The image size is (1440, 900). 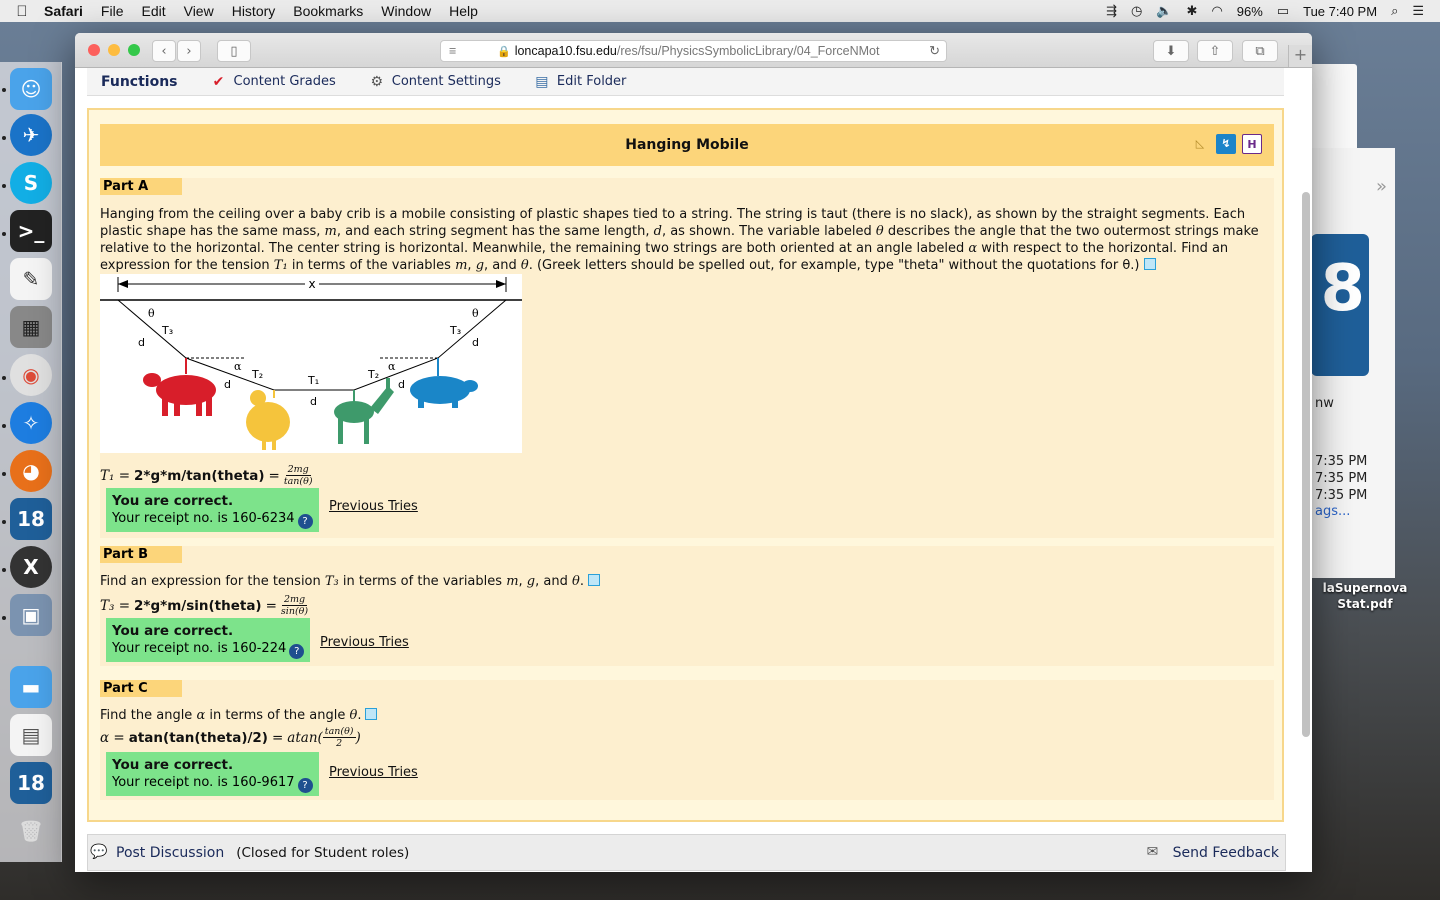 What do you see at coordinates (189, 51) in the screenshot?
I see `forward-button: ›` at bounding box center [189, 51].